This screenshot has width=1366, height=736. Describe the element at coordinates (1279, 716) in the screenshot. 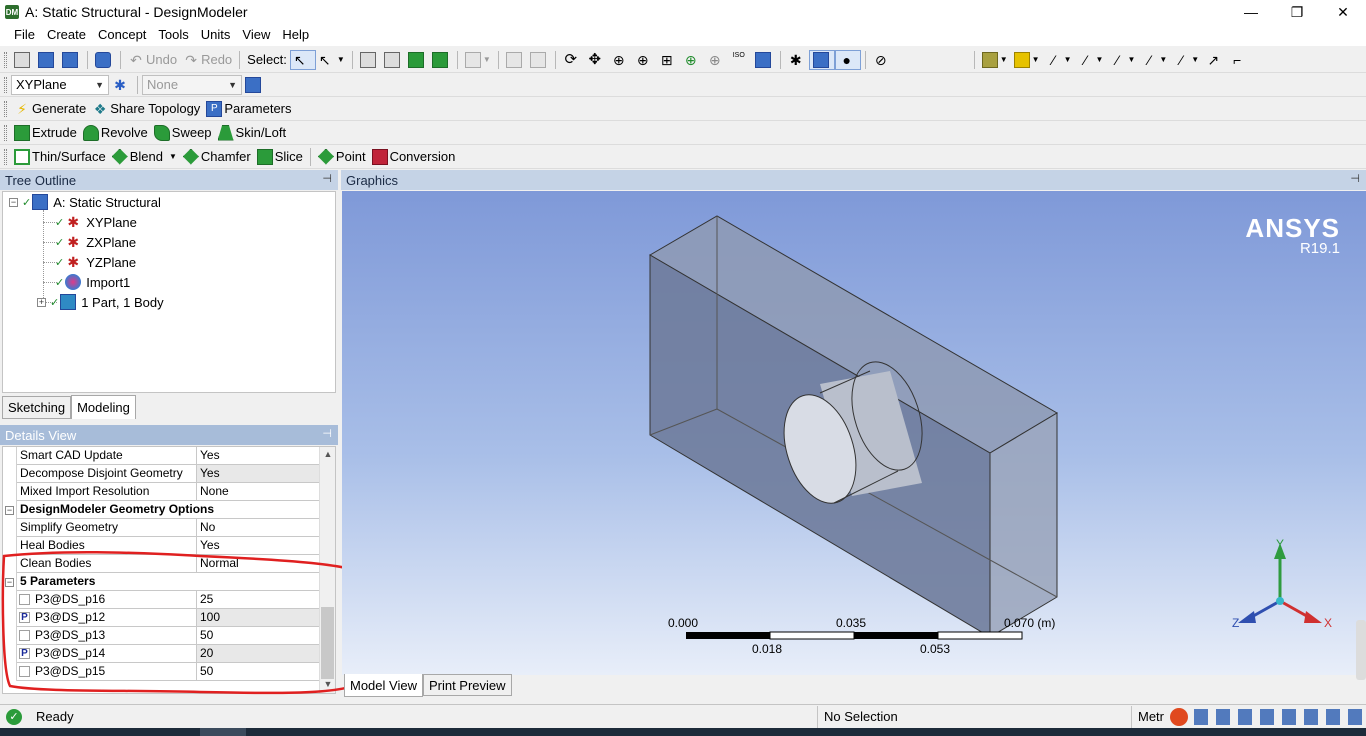

I see `ime-icons` at that location.